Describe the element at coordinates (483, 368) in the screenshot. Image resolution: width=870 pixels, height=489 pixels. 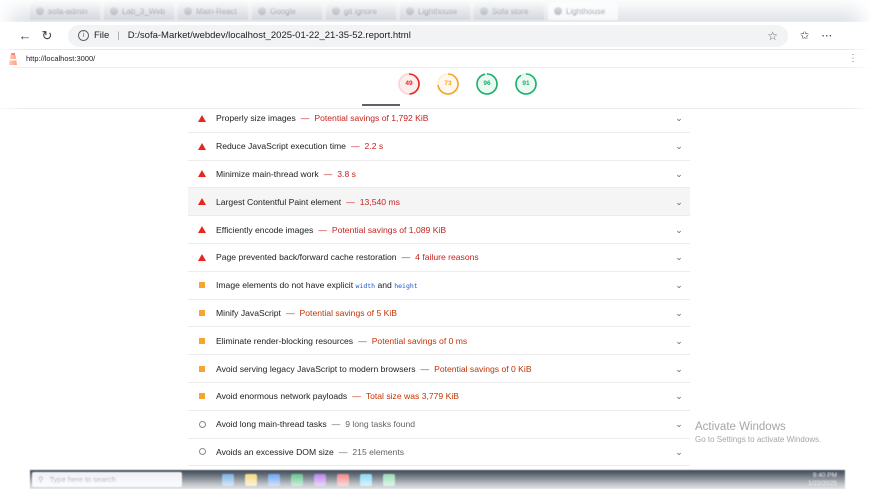
I see `audit-detail: Potential savings of 0 KiB` at that location.